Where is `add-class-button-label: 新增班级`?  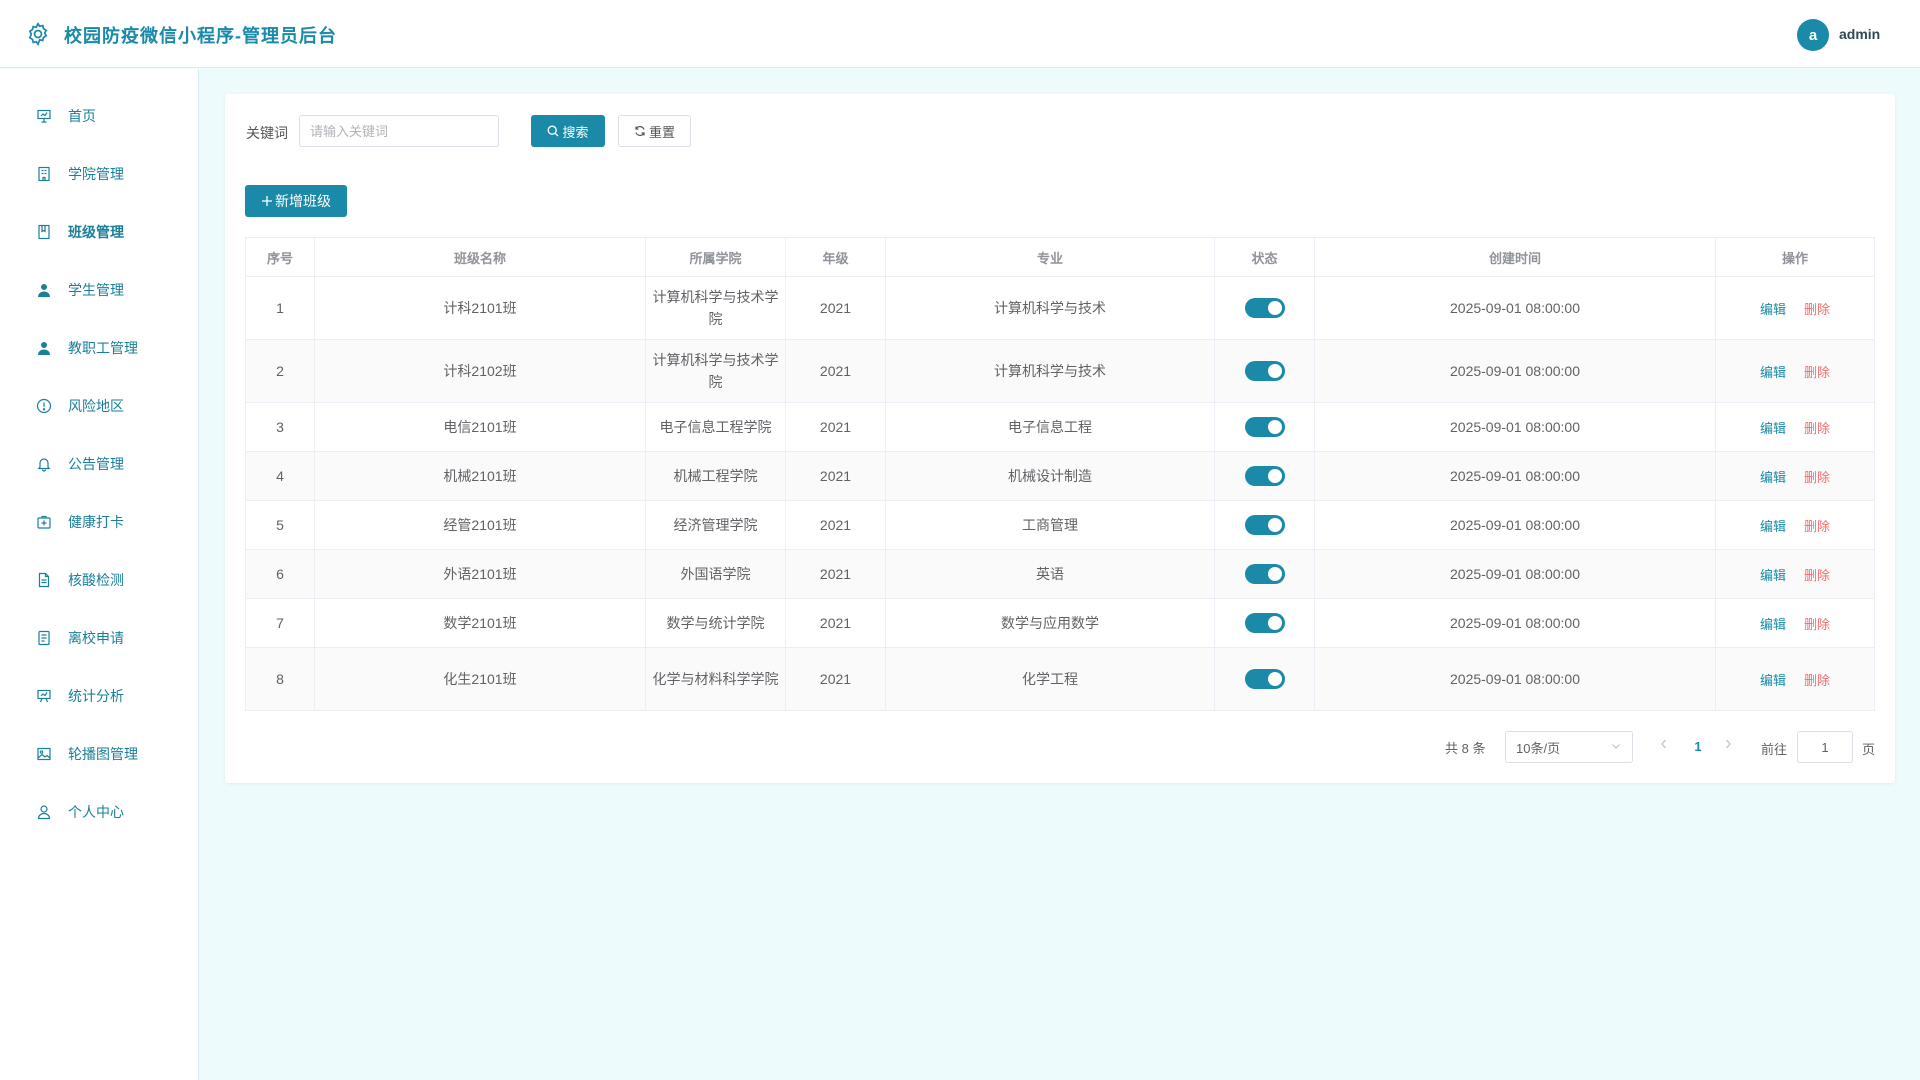 add-class-button-label: 新增班级 is located at coordinates (303, 201).